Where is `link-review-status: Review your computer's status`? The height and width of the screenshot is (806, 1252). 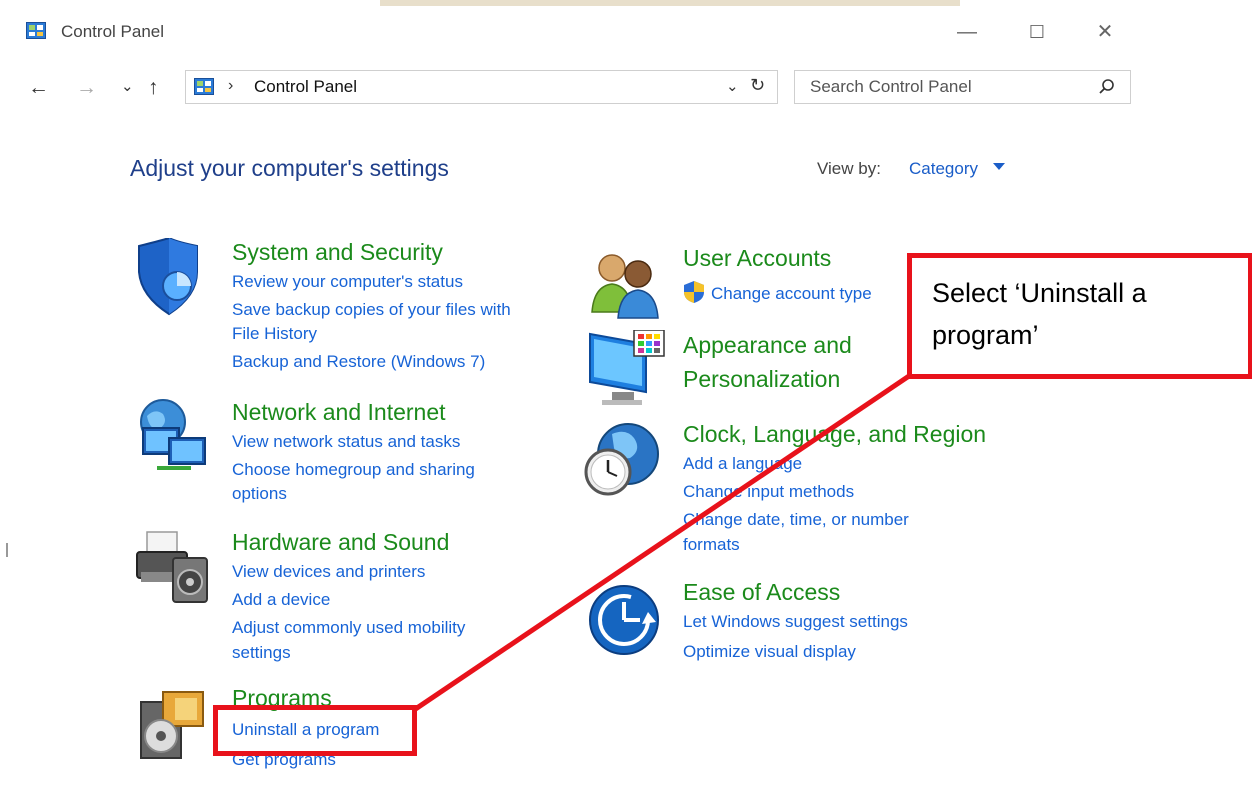 link-review-status: Review your computer's status is located at coordinates (347, 282).